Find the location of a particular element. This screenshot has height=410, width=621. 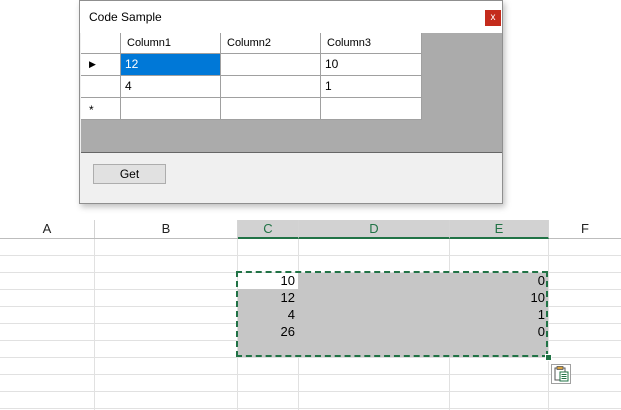

clipboard-icon is located at coordinates (561, 374).